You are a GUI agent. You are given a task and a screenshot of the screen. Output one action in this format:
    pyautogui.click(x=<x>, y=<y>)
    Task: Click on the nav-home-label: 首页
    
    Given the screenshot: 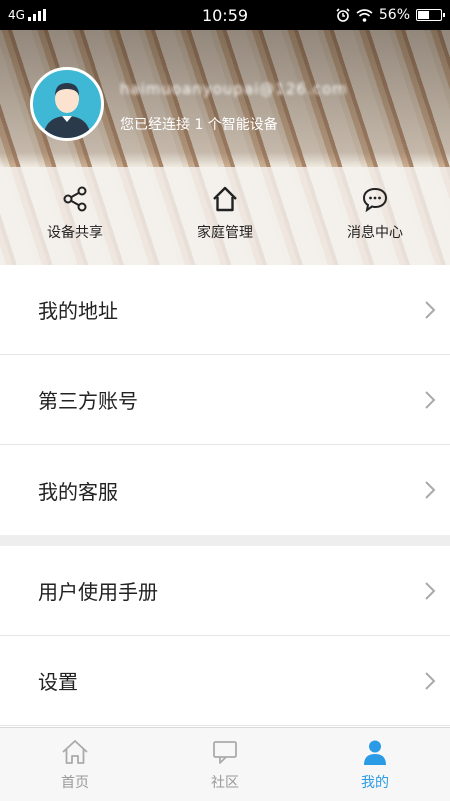 What is the action you would take?
    pyautogui.click(x=75, y=783)
    